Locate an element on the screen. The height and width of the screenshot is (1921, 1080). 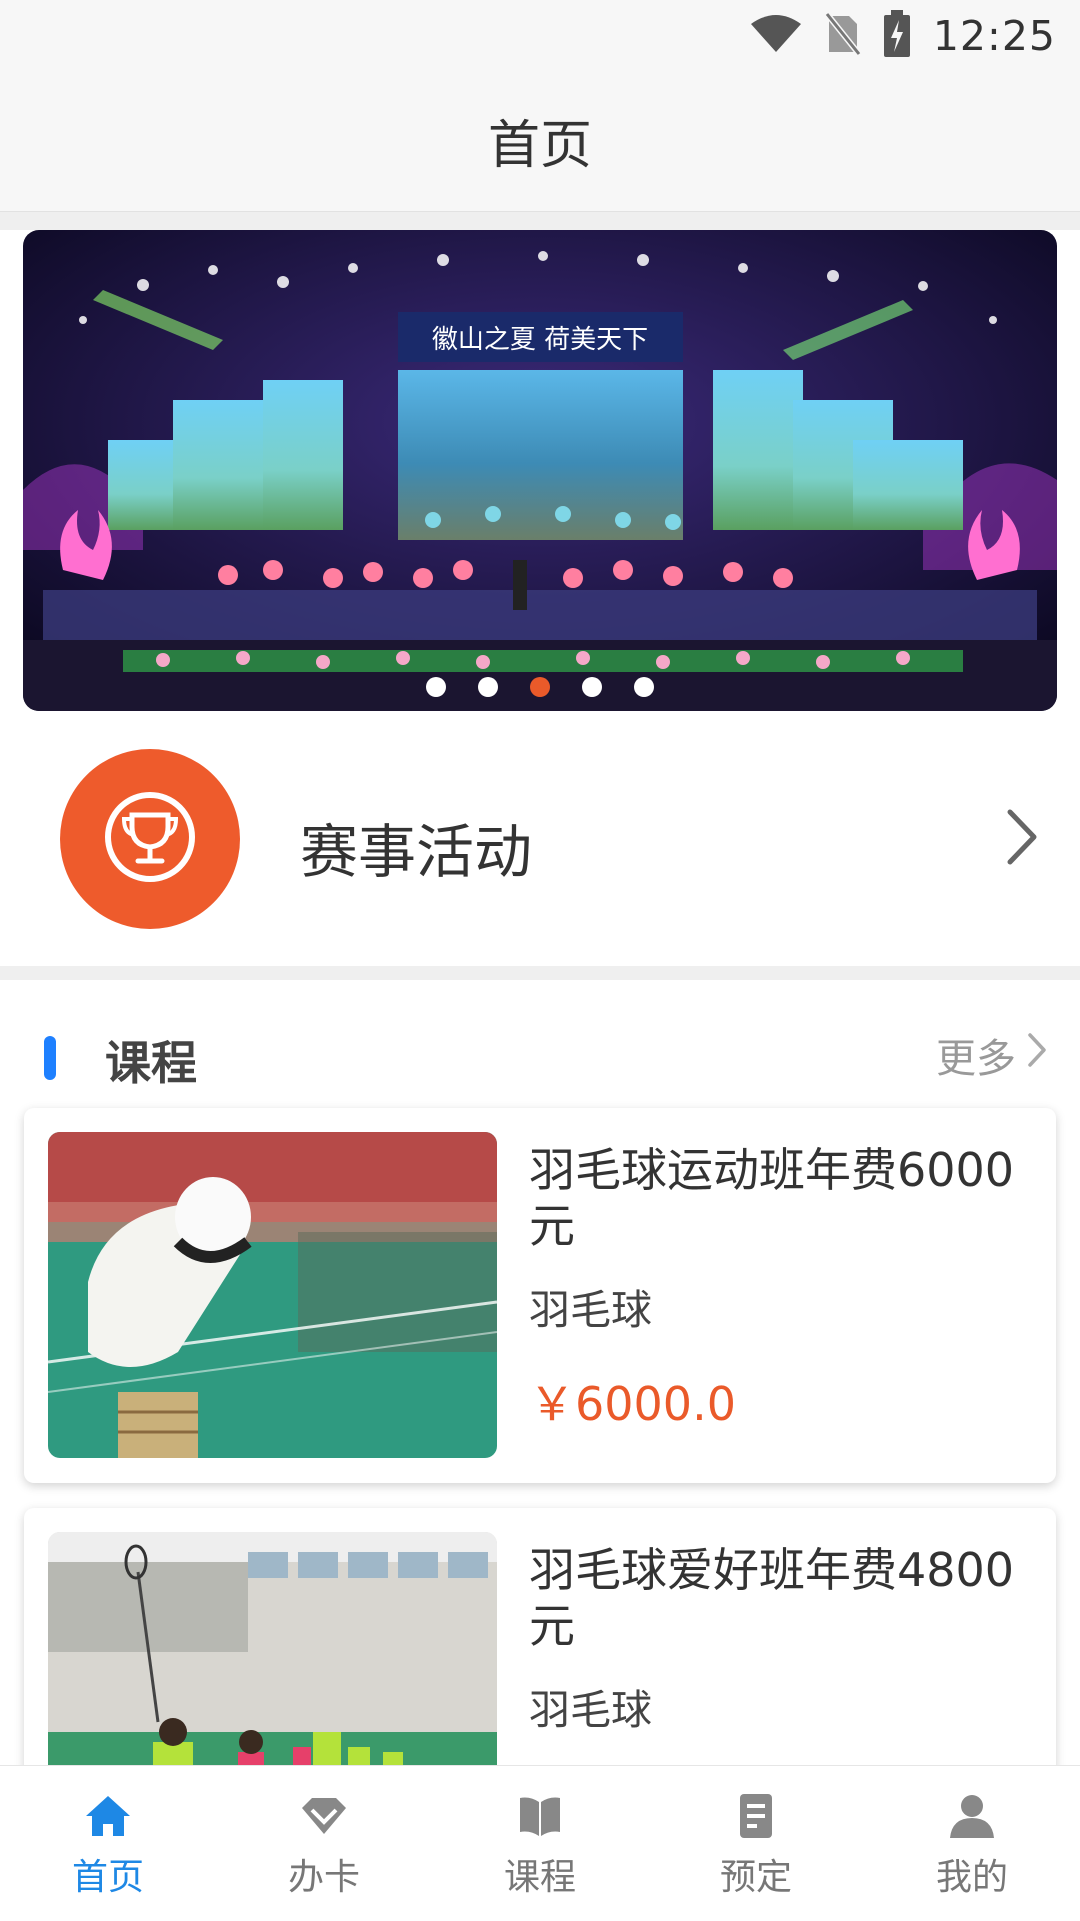
event-icon-circle is located at coordinates (150, 839).